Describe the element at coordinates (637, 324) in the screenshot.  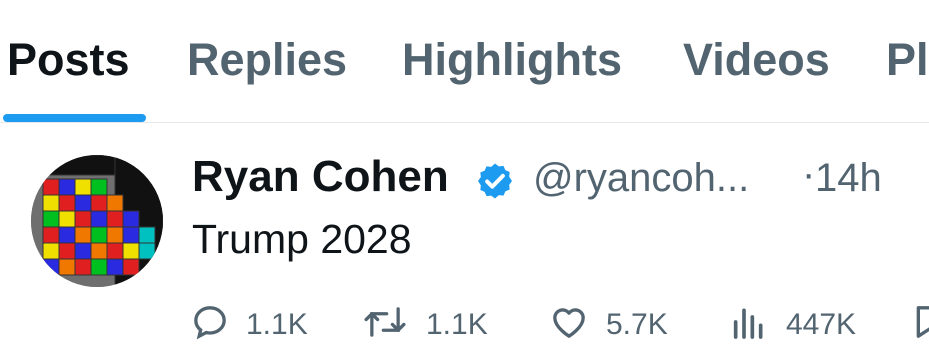
I see `like-count: 5.7K` at that location.